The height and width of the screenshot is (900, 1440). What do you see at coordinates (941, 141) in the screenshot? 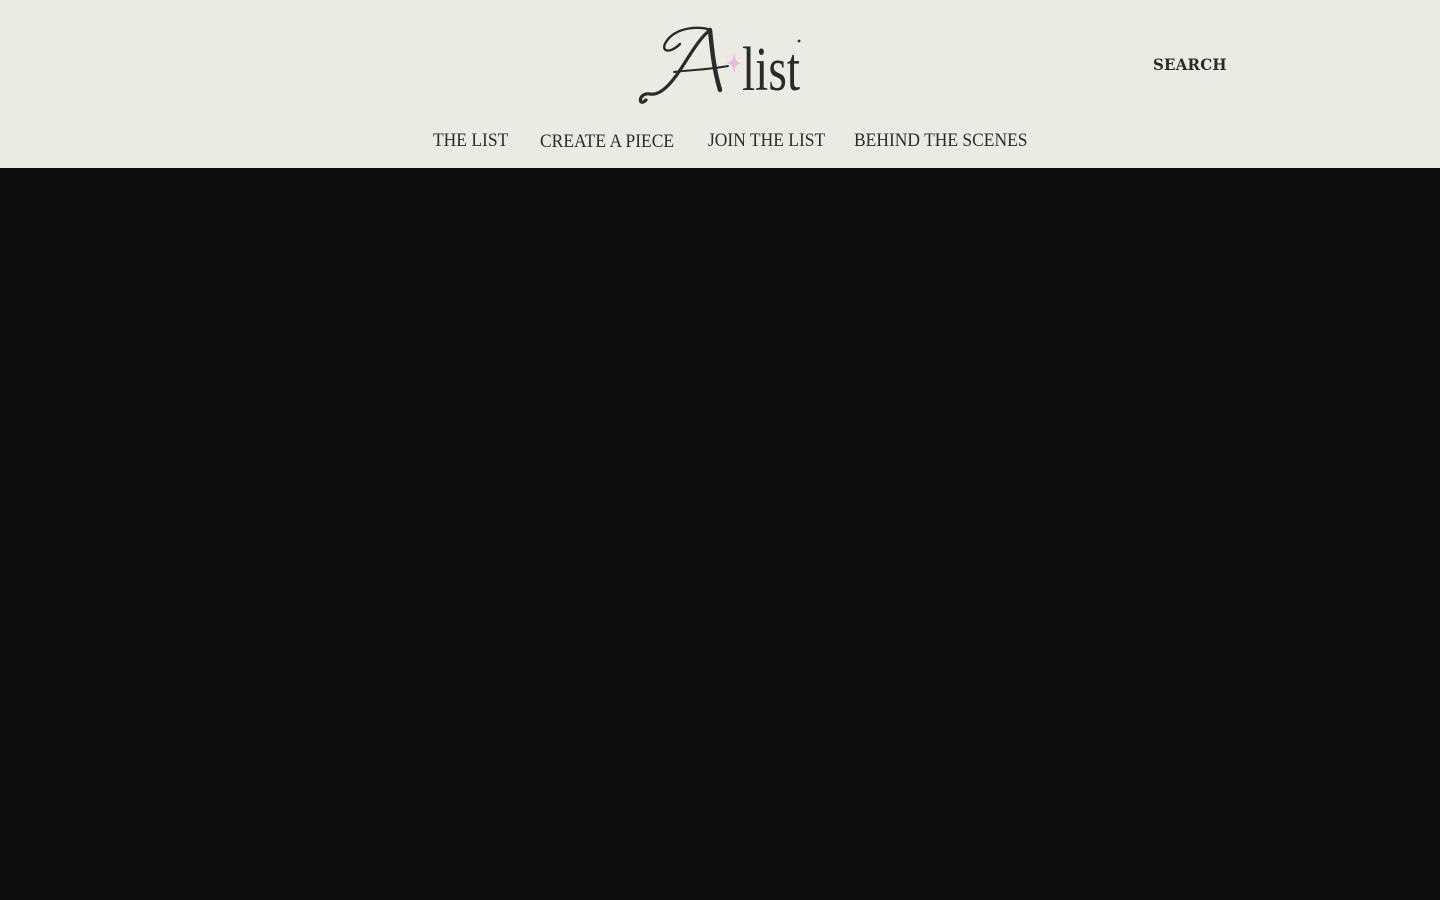
I see `nav-item-behind-the-scenes: BEHIND THE SCENES` at bounding box center [941, 141].